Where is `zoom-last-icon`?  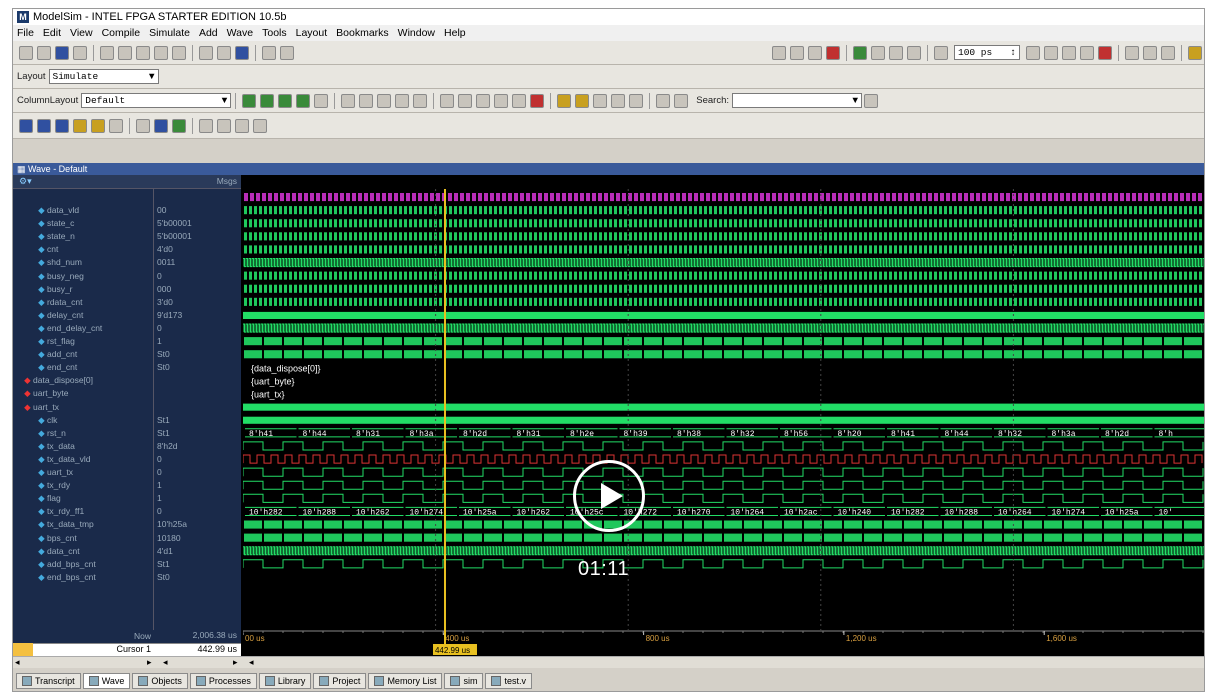
zoom-last-icon is located at coordinates (98, 125).